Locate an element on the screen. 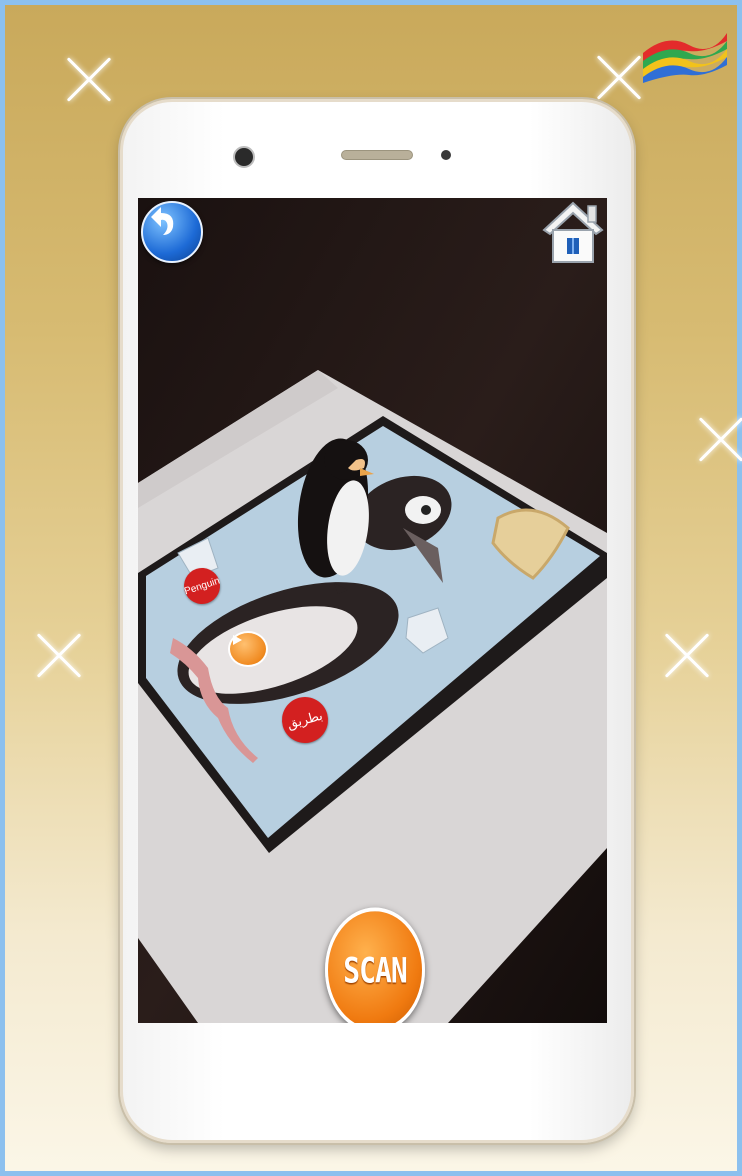  back-arrow-icon is located at coordinates (162, 221).